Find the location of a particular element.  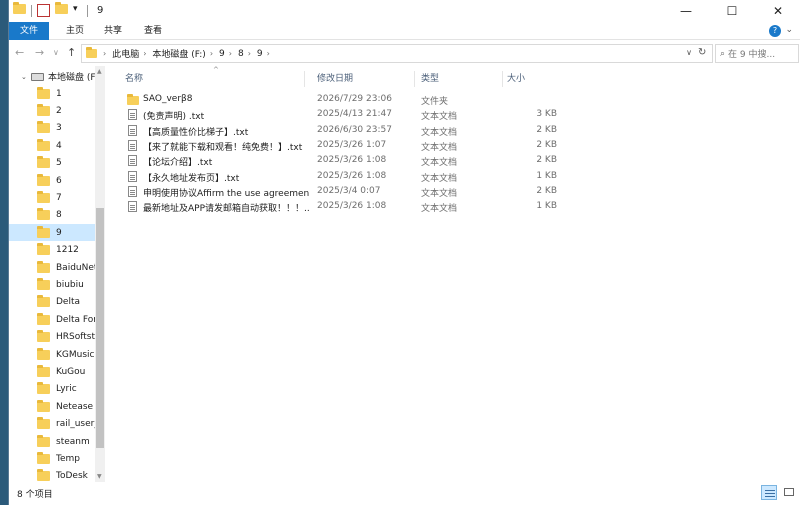

tab-share: 共享 is located at coordinates (113, 31).